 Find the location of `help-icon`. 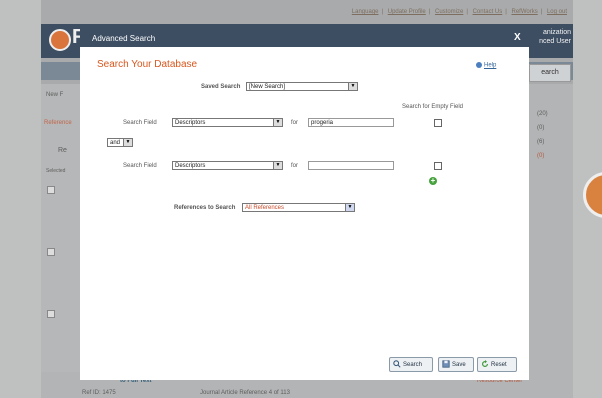

help-icon is located at coordinates (479, 65).